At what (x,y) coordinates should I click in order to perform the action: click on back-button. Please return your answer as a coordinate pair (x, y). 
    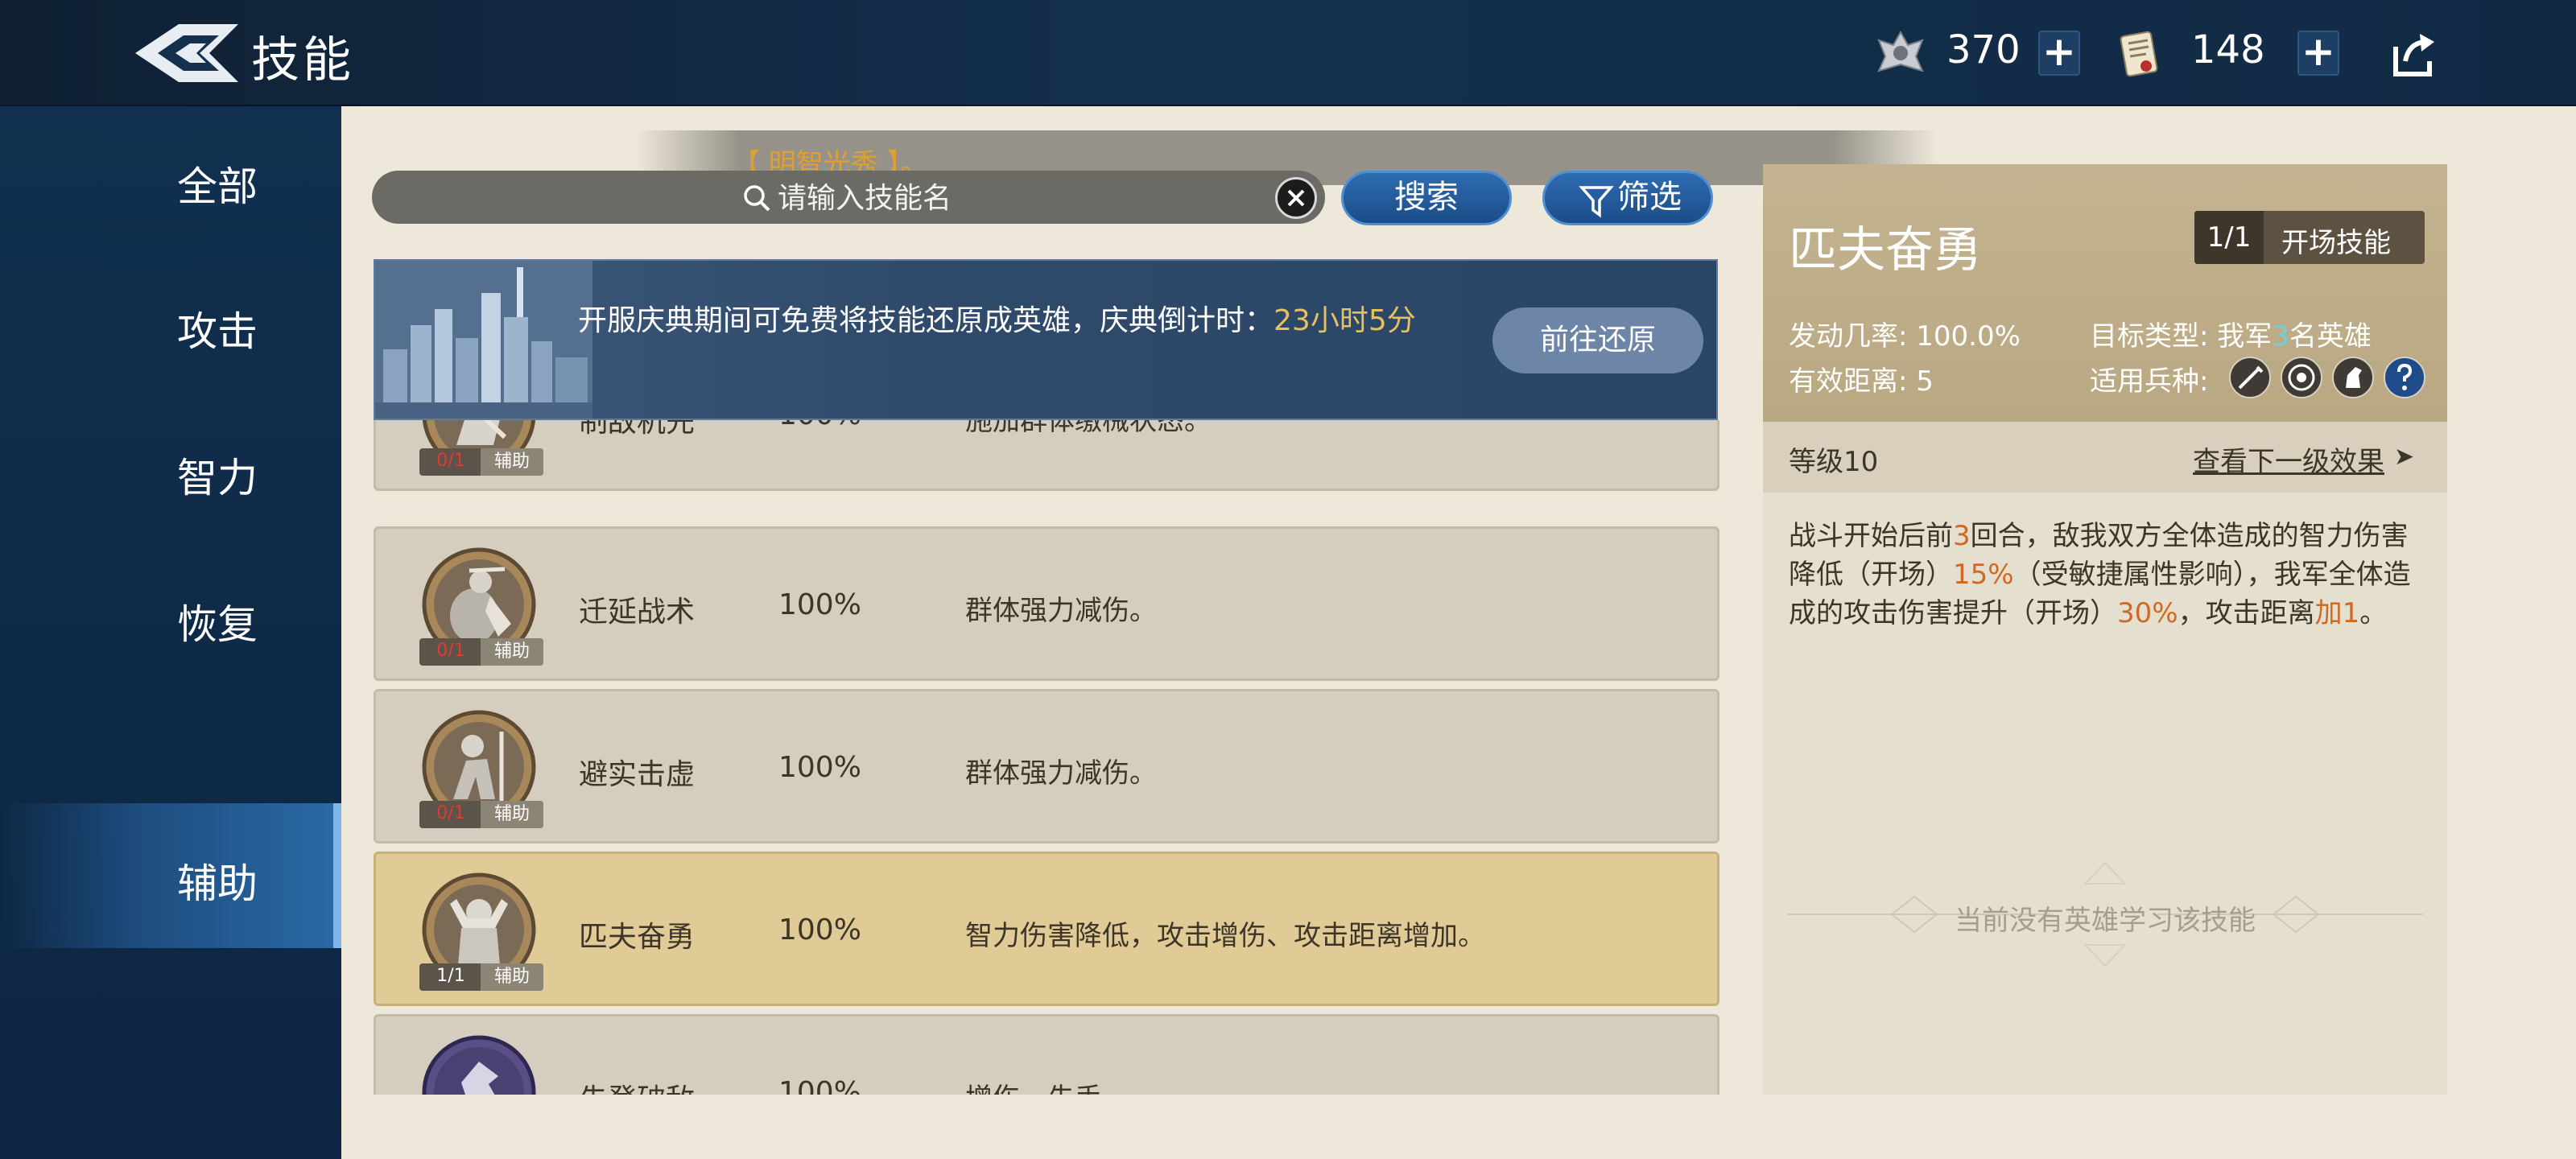
    Looking at the image, I should click on (186, 53).